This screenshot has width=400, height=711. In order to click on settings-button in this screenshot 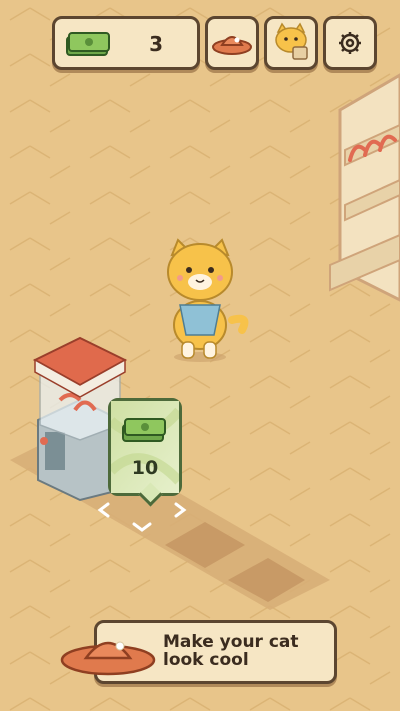, I will do `click(350, 43)`.